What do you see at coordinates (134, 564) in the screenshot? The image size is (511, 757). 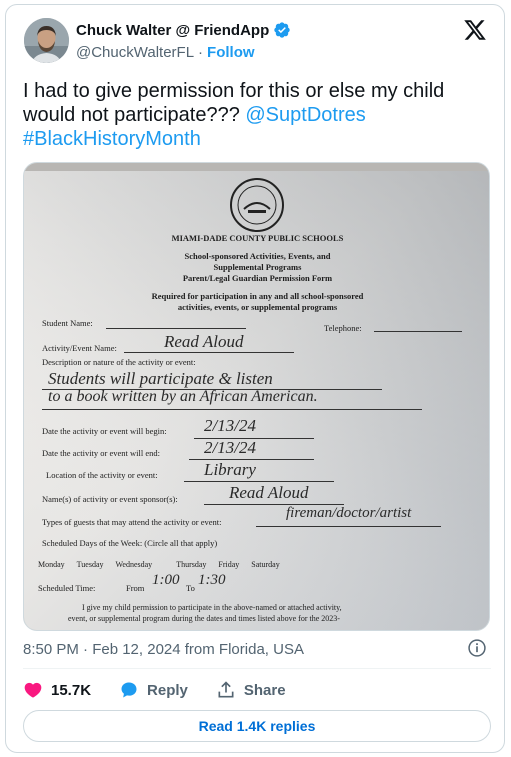 I see `day-wednesday: Wednesday` at bounding box center [134, 564].